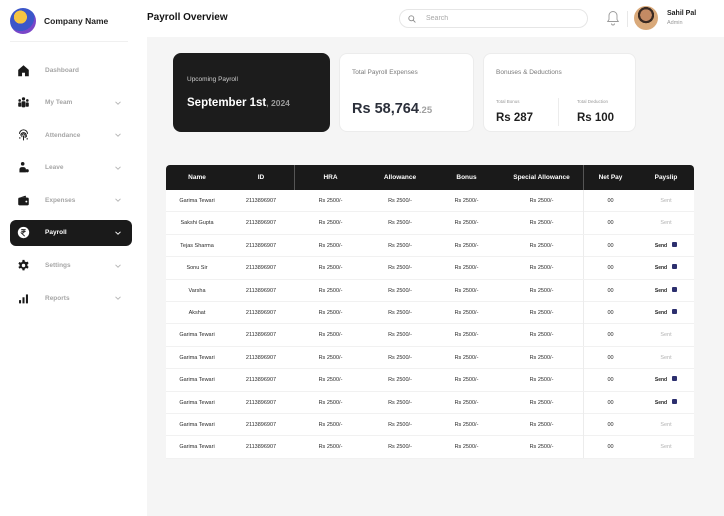 The width and height of the screenshot is (724, 516). What do you see at coordinates (261, 177) in the screenshot?
I see `column-header-id: ID` at bounding box center [261, 177].